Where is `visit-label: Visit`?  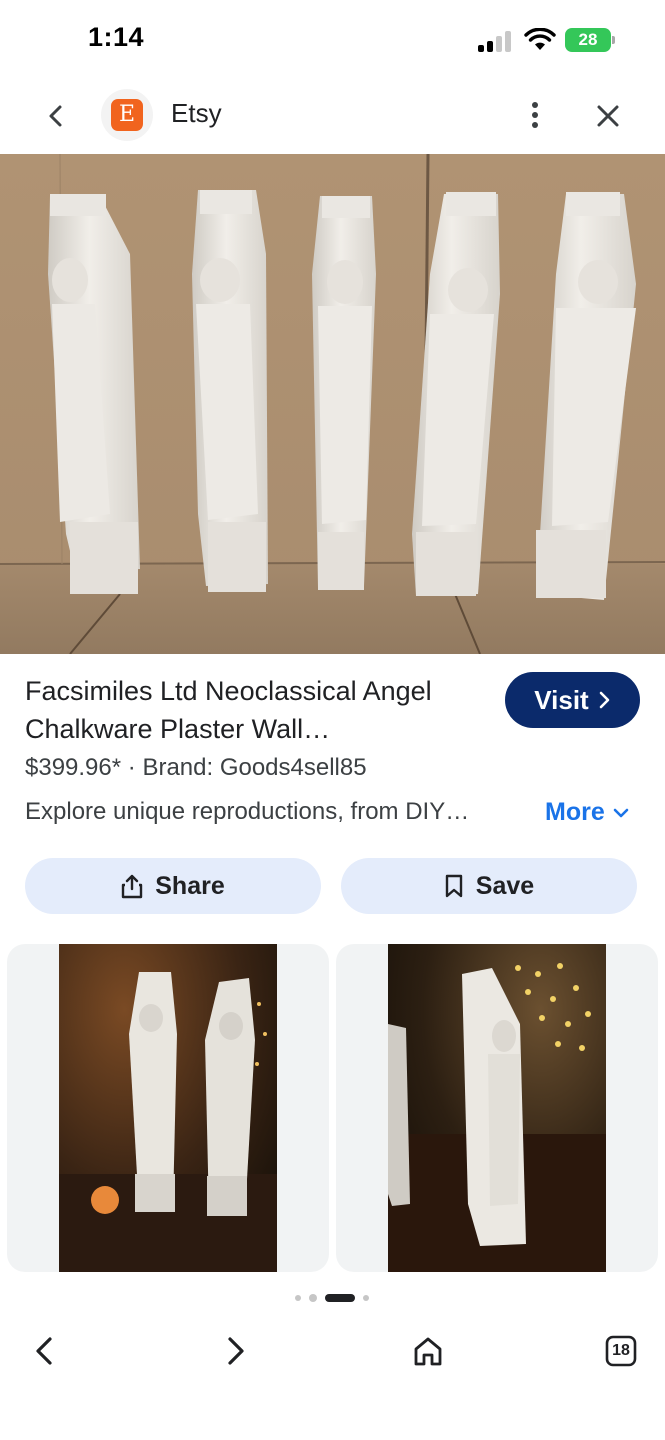
visit-label: Visit is located at coordinates (561, 699).